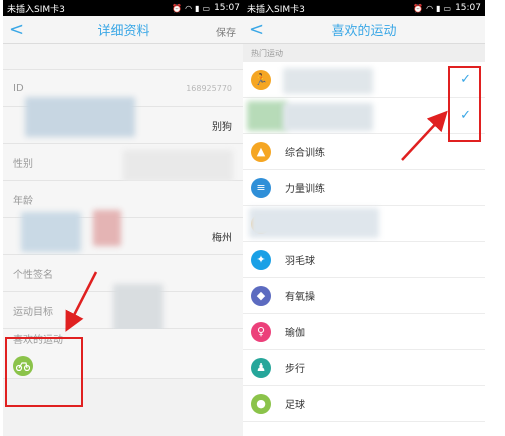  What do you see at coordinates (424, 135) in the screenshot?
I see `arrow-to-checks` at bounding box center [424, 135].